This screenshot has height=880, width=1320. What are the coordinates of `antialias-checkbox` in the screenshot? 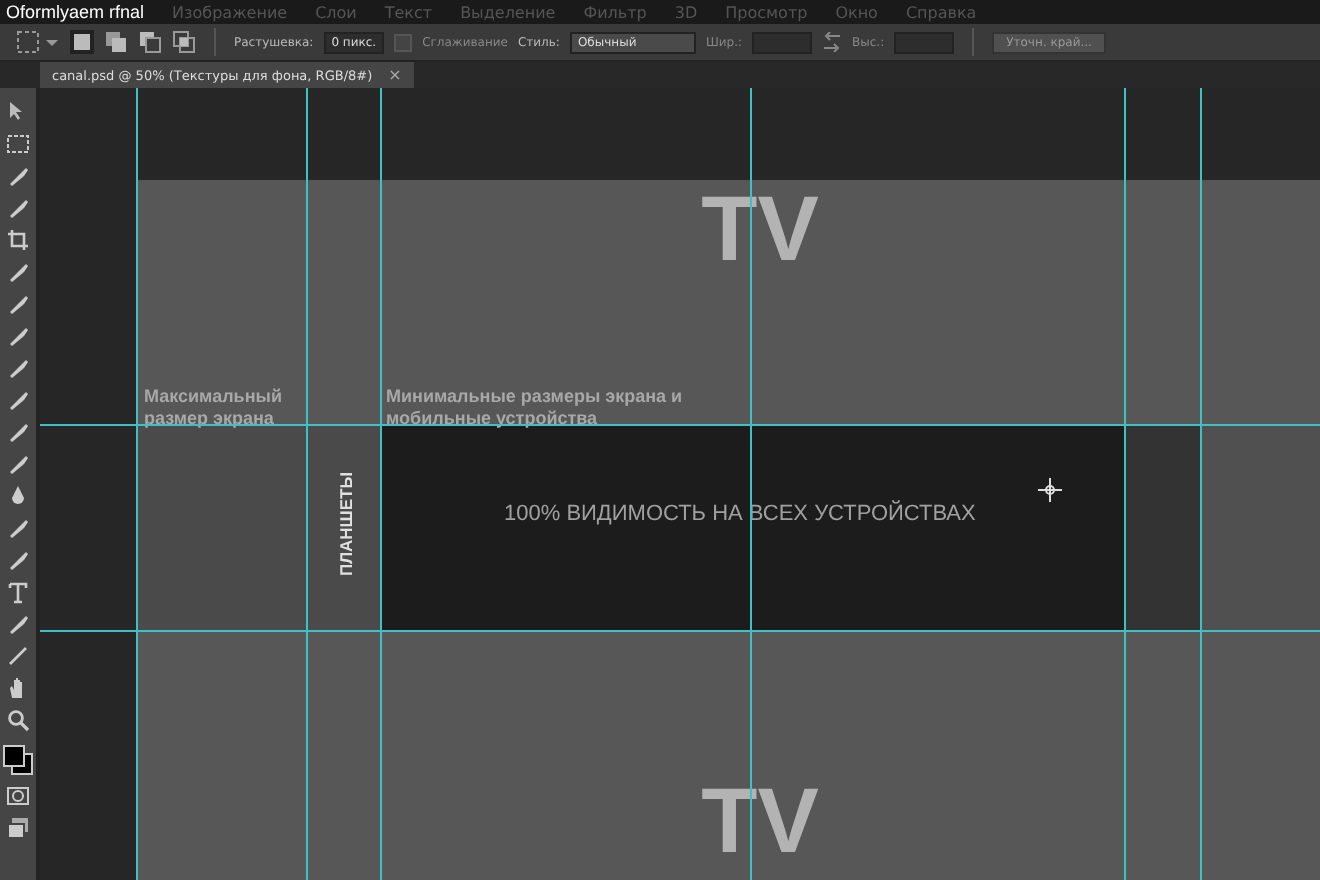 It's located at (403, 42).